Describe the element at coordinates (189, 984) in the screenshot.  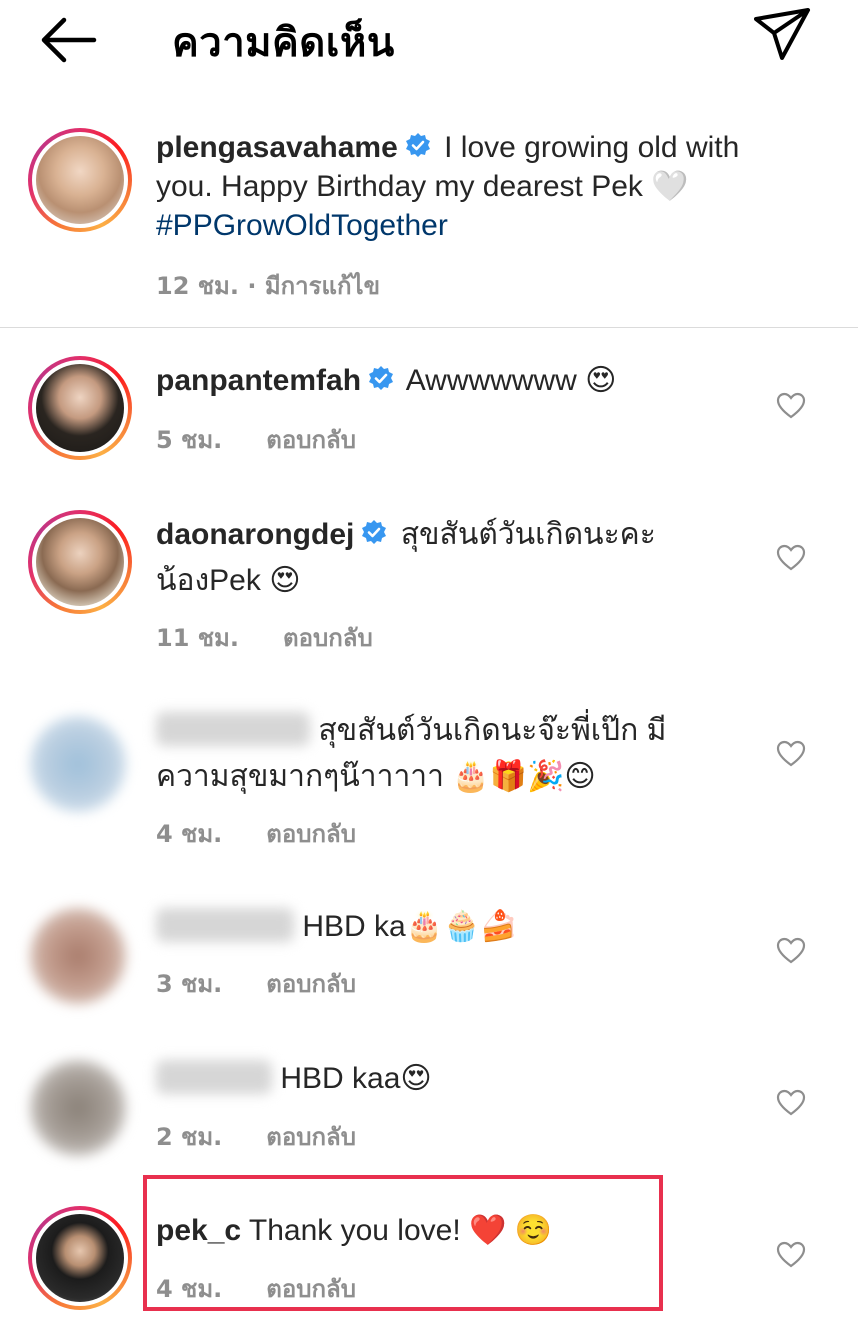
I see `timestamp: 3 ชม.` at that location.